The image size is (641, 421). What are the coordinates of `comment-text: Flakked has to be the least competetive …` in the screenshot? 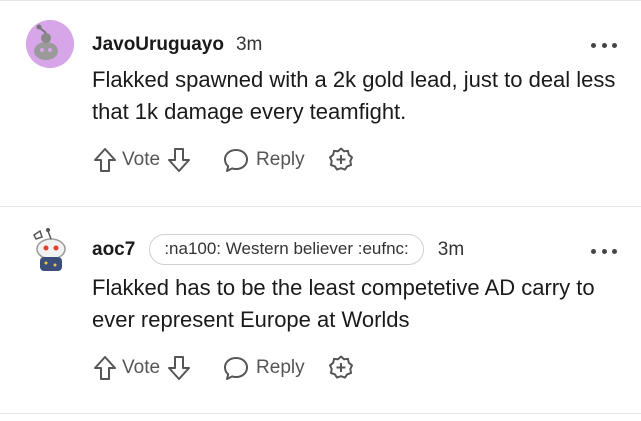 It's located at (343, 303).